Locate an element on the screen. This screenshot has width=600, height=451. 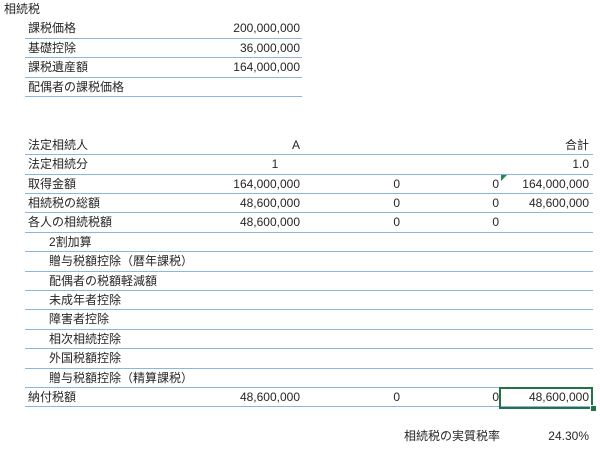
heir-c-header is located at coordinates (449, 145).